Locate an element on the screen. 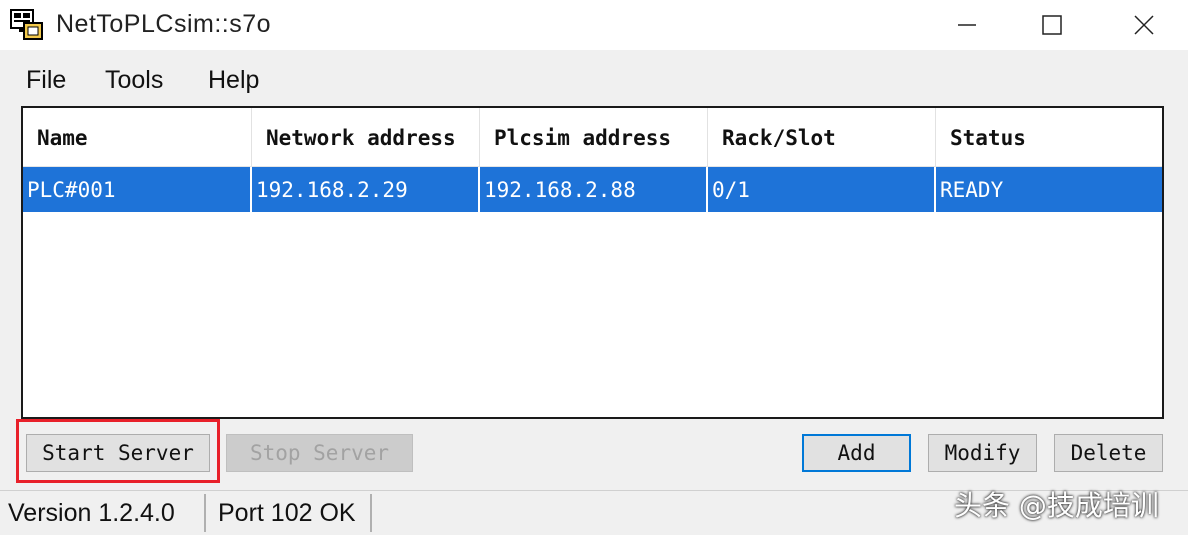 This screenshot has width=1188, height=535. minimize-button is located at coordinates (967, 25).